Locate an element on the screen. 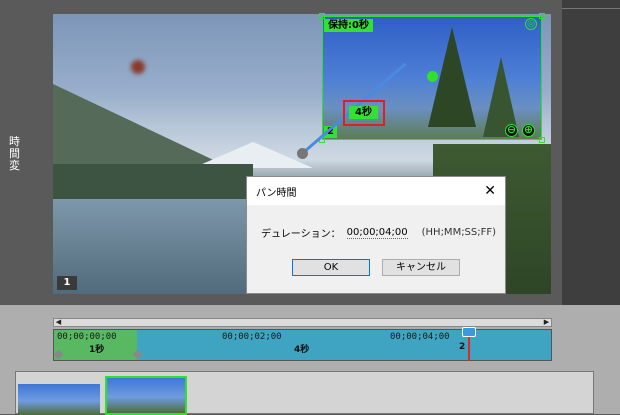 The image size is (620, 415). resize-handle-top-left is located at coordinates (322, 16).